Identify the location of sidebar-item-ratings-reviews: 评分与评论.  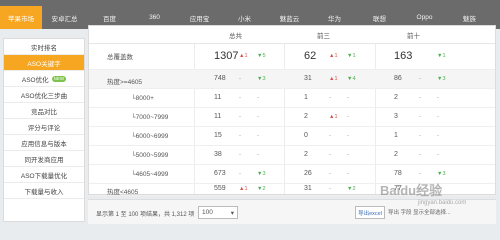
(44, 127).